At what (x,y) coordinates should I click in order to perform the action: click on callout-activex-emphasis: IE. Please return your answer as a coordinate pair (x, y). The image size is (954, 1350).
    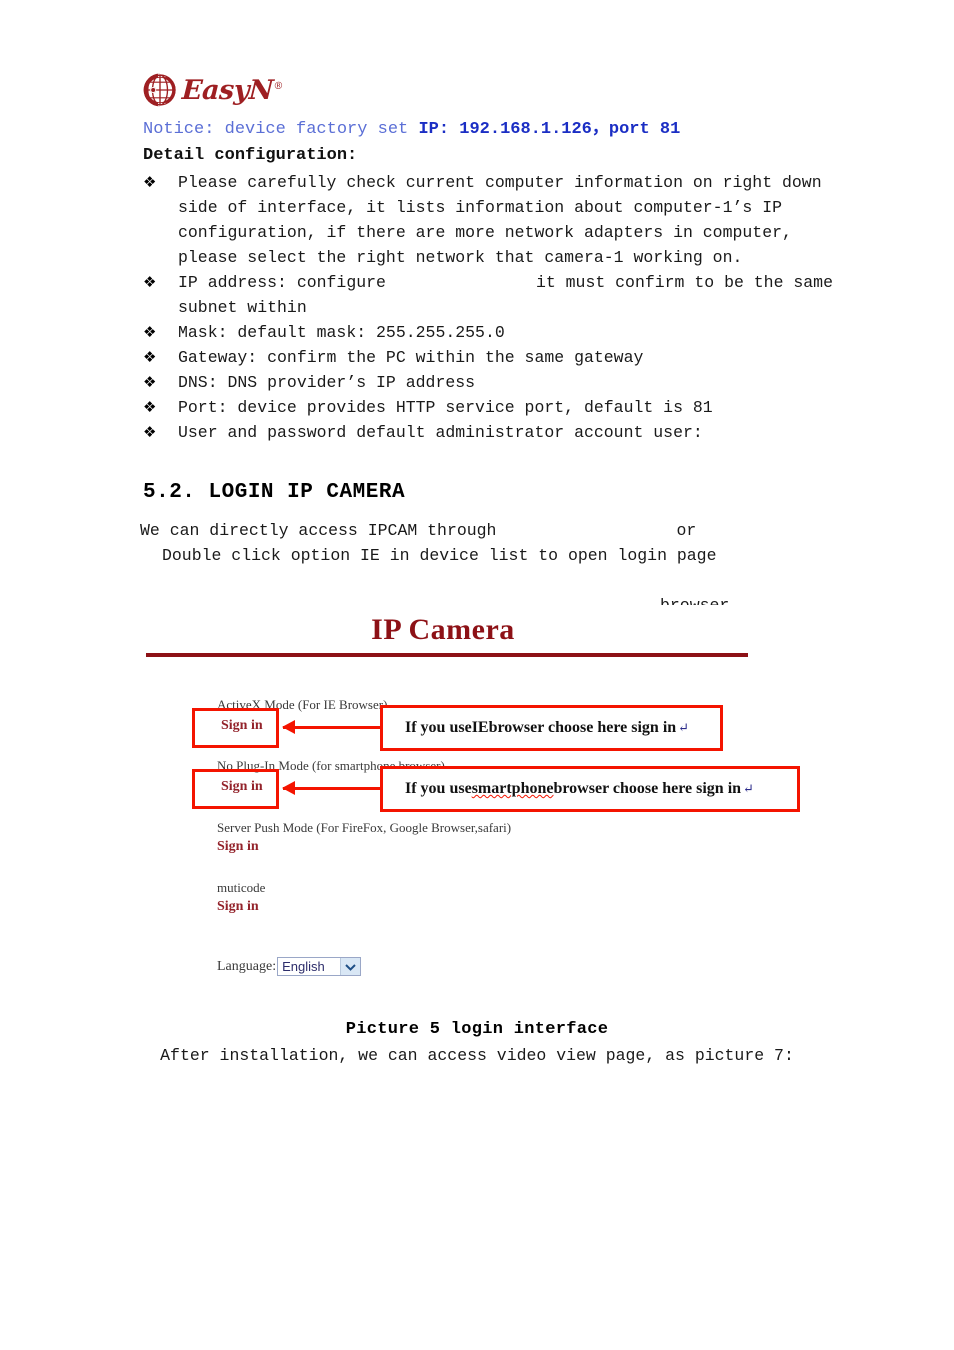
    Looking at the image, I should click on (480, 727).